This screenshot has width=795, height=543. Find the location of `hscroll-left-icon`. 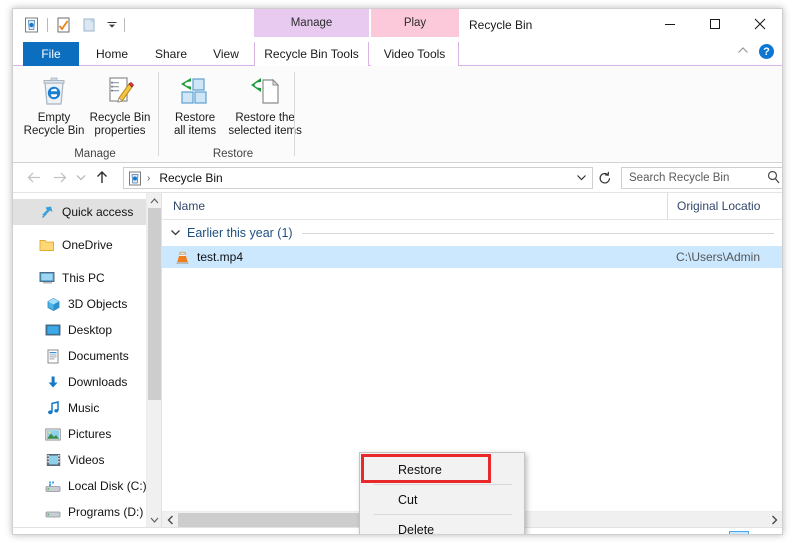

hscroll-left-icon is located at coordinates (170, 520).